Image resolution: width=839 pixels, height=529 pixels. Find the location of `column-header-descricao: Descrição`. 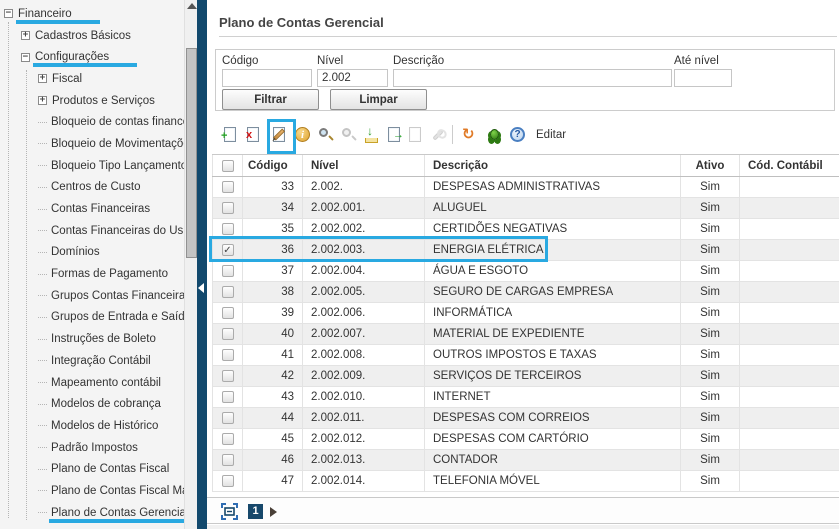

column-header-descricao: Descrição is located at coordinates (553, 165).